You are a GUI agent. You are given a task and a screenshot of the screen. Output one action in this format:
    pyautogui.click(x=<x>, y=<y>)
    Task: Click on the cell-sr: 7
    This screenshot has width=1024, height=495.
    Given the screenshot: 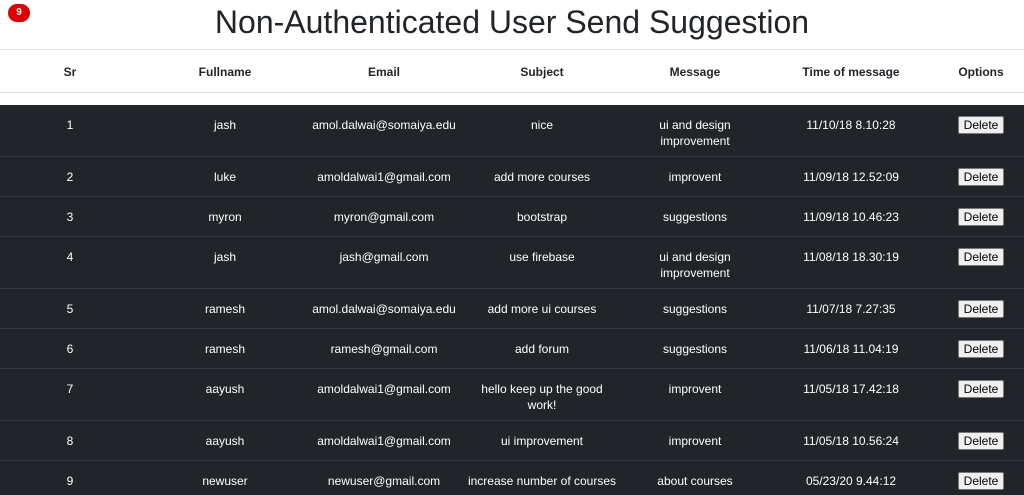 What is the action you would take?
    pyautogui.click(x=70, y=389)
    